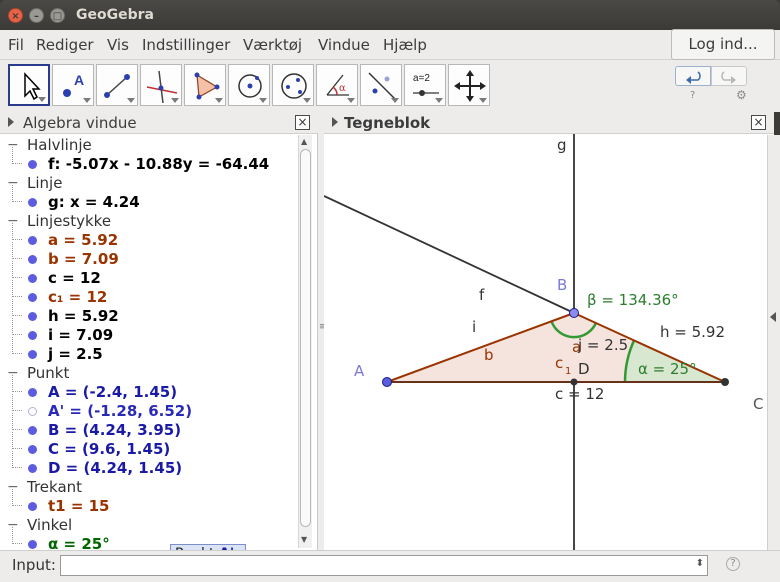 The width and height of the screenshot is (780, 582). What do you see at coordinates (425, 85) in the screenshot?
I see `slider-tool-button: a=2` at bounding box center [425, 85].